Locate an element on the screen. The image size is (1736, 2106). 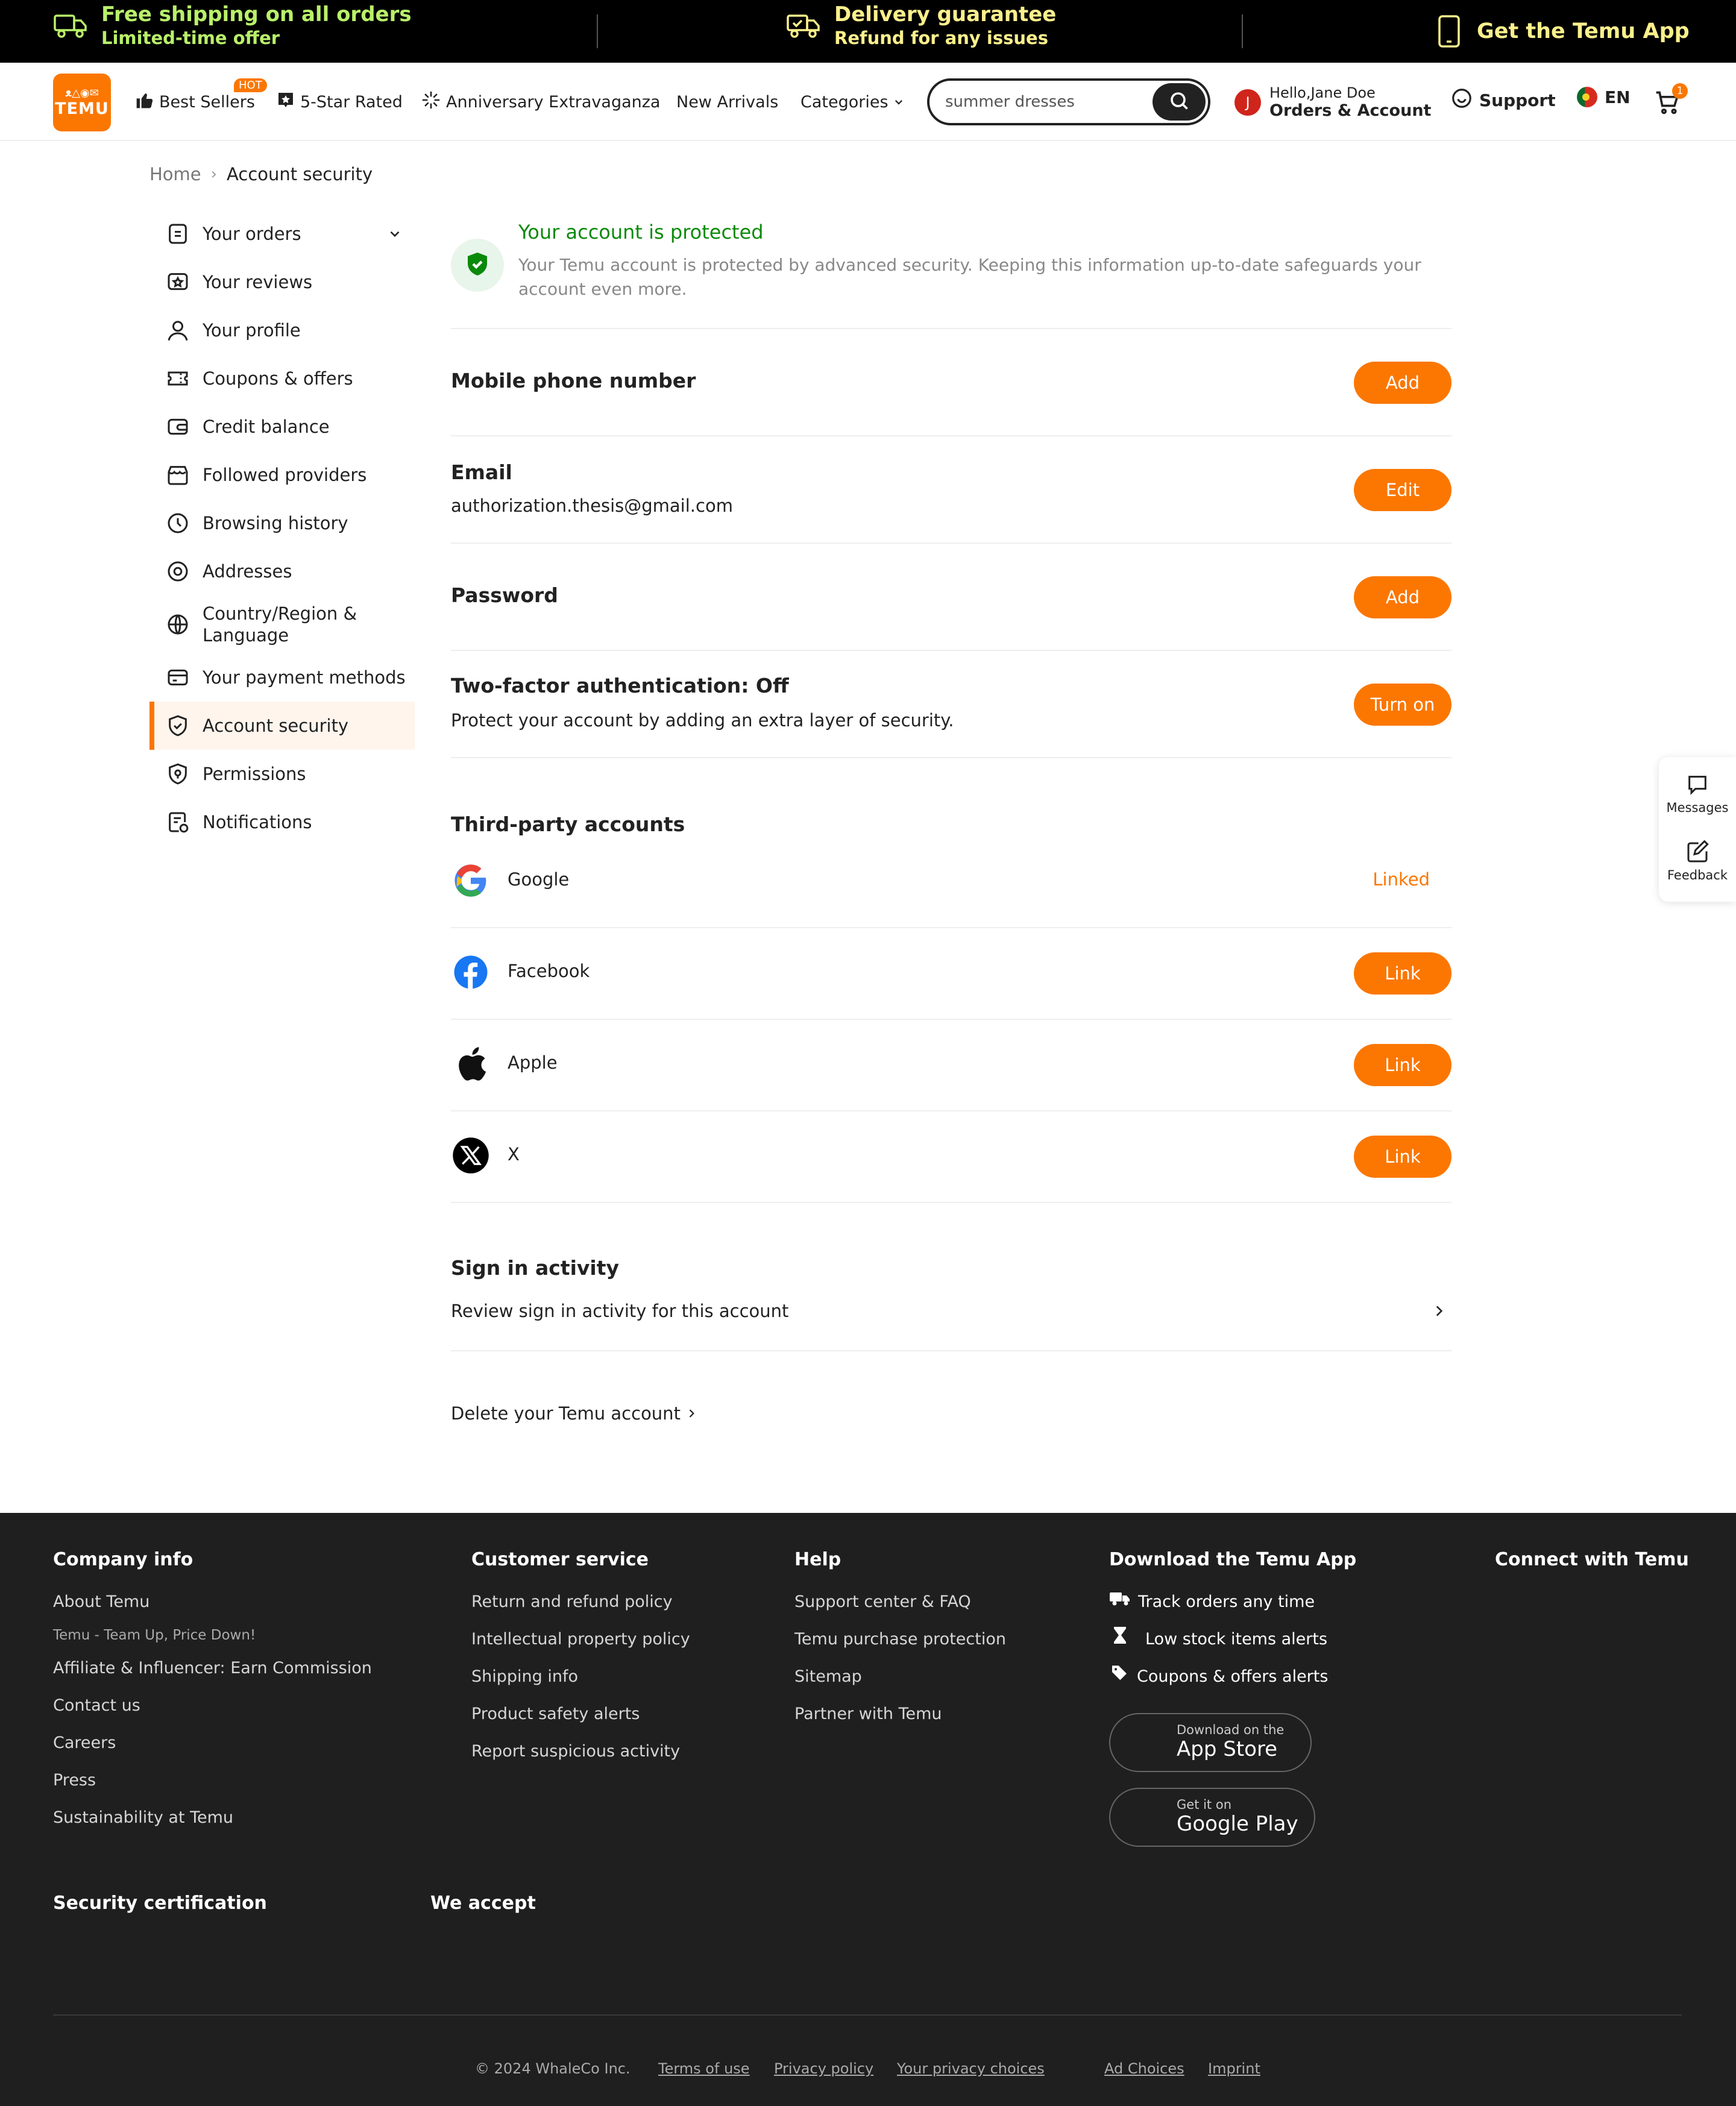
delete-account-label: Delete your Temu account is located at coordinates (566, 1413).